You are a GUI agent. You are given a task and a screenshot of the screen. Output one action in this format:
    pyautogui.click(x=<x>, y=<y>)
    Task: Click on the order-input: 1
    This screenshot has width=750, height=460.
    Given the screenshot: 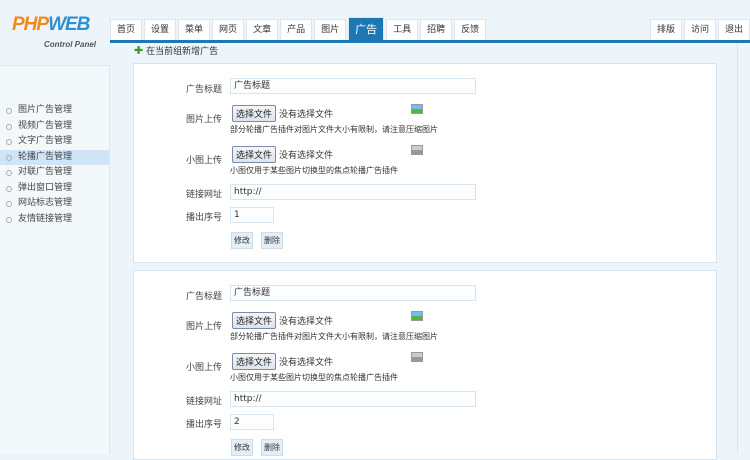 What is the action you would take?
    pyautogui.click(x=252, y=215)
    